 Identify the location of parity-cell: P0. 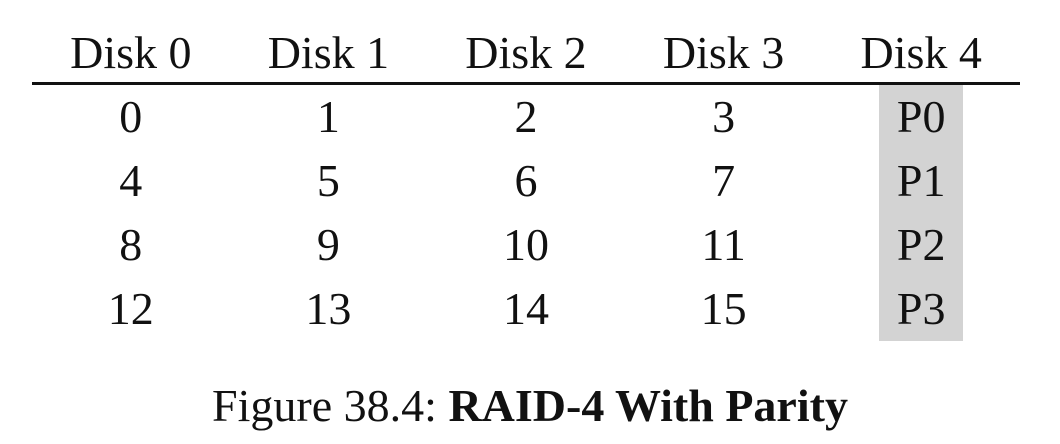
(921, 117).